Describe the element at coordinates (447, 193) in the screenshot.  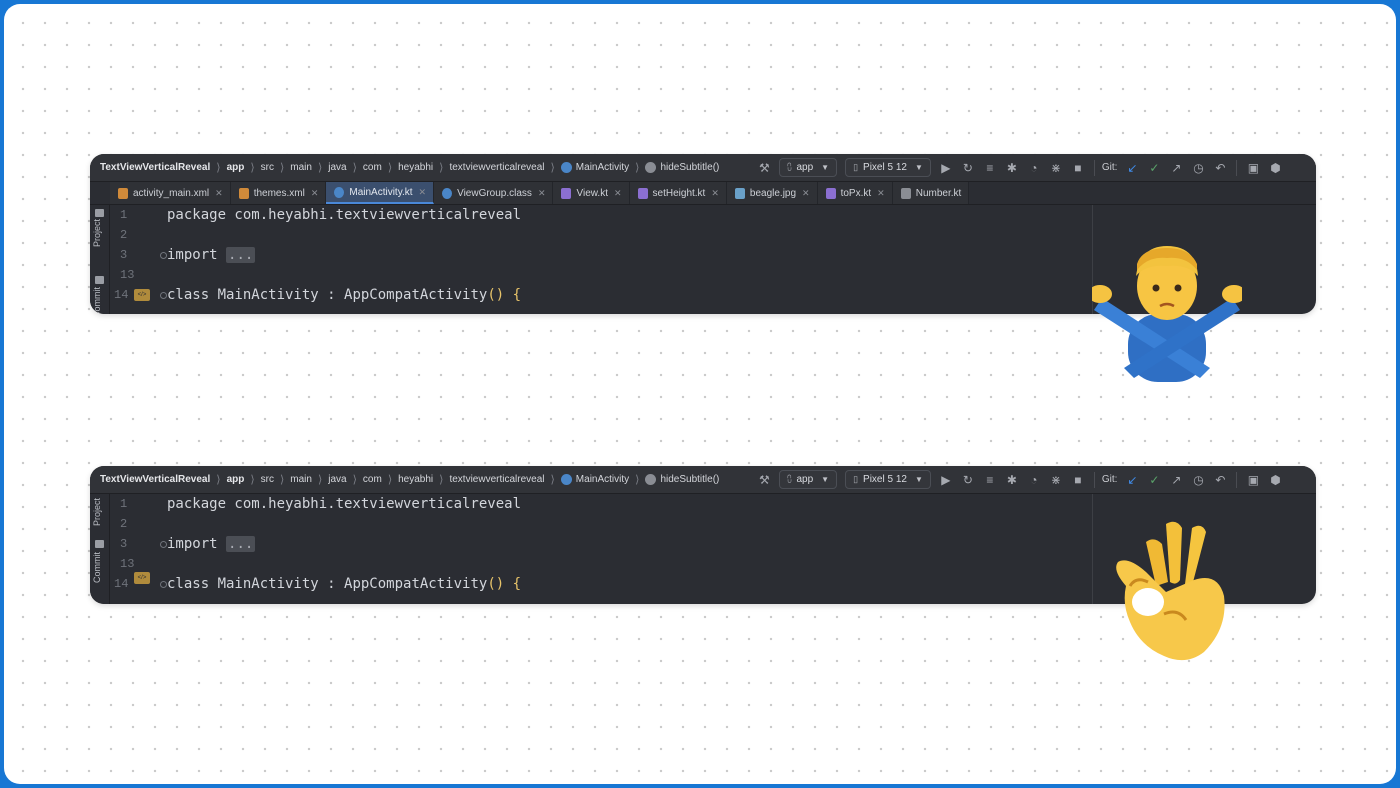
I see `class-icon` at that location.